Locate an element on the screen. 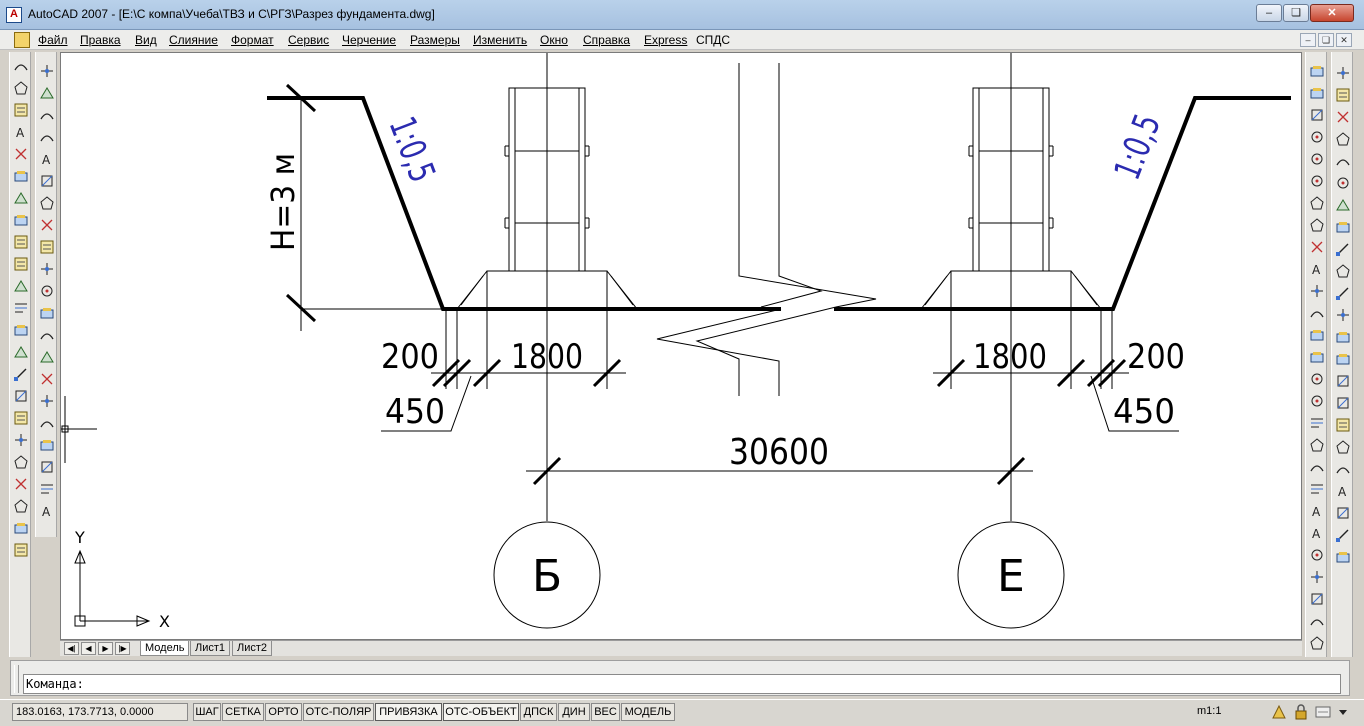 The image size is (1364, 726). region-icon is located at coordinates (47, 423).